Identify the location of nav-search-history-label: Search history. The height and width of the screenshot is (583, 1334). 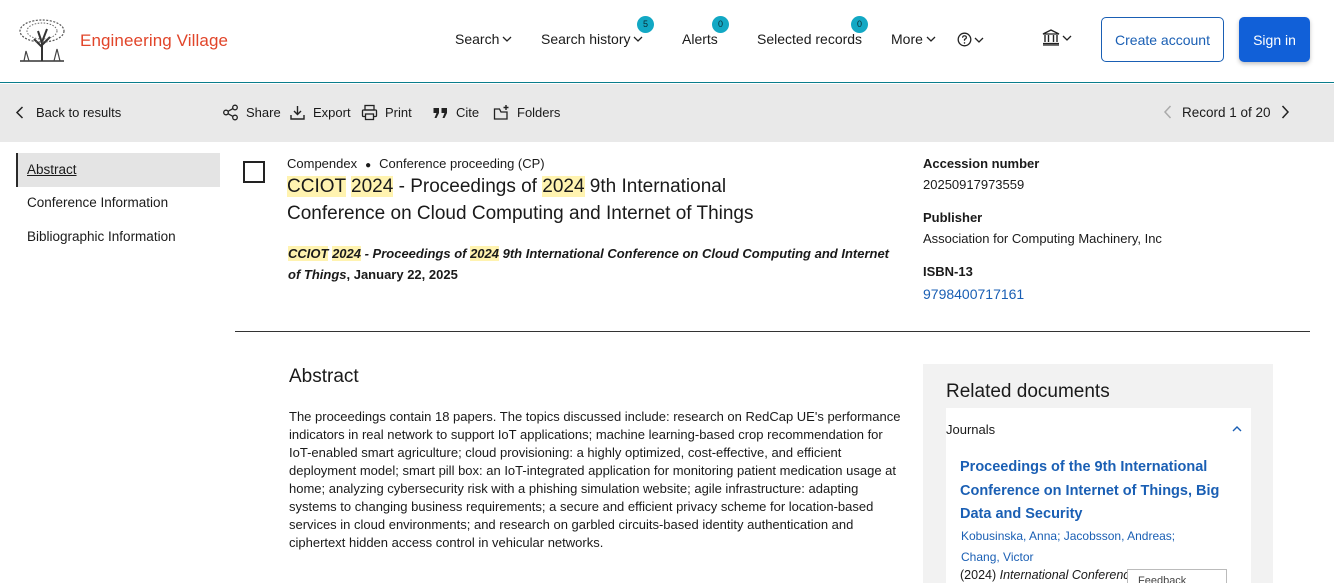
(586, 39).